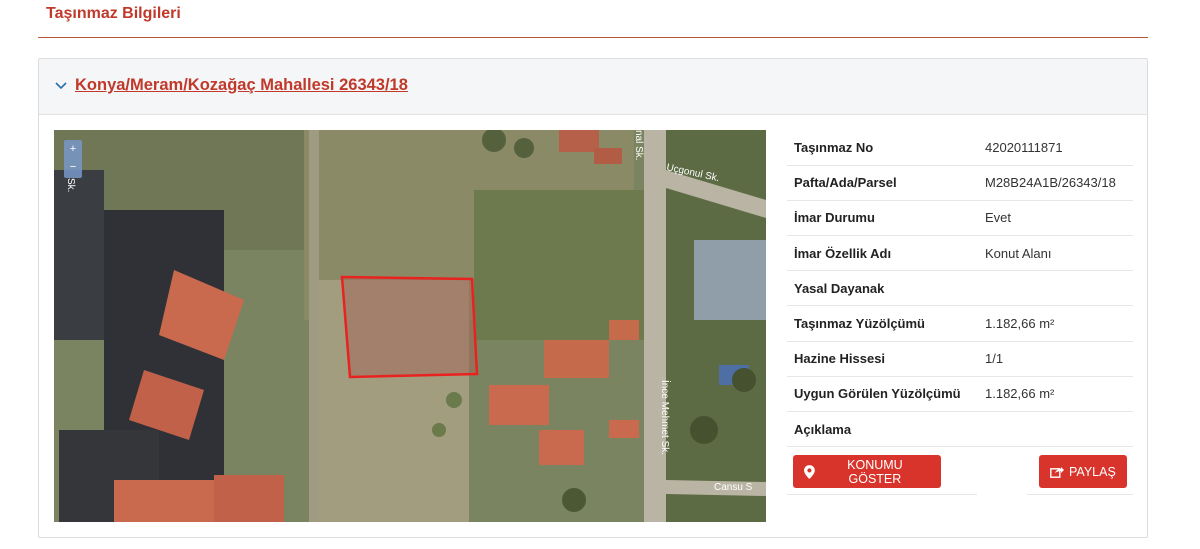 The width and height of the screenshot is (1200, 549). What do you see at coordinates (1050, 183) in the screenshot?
I see `info-value: M28B24A1B/26343/18` at bounding box center [1050, 183].